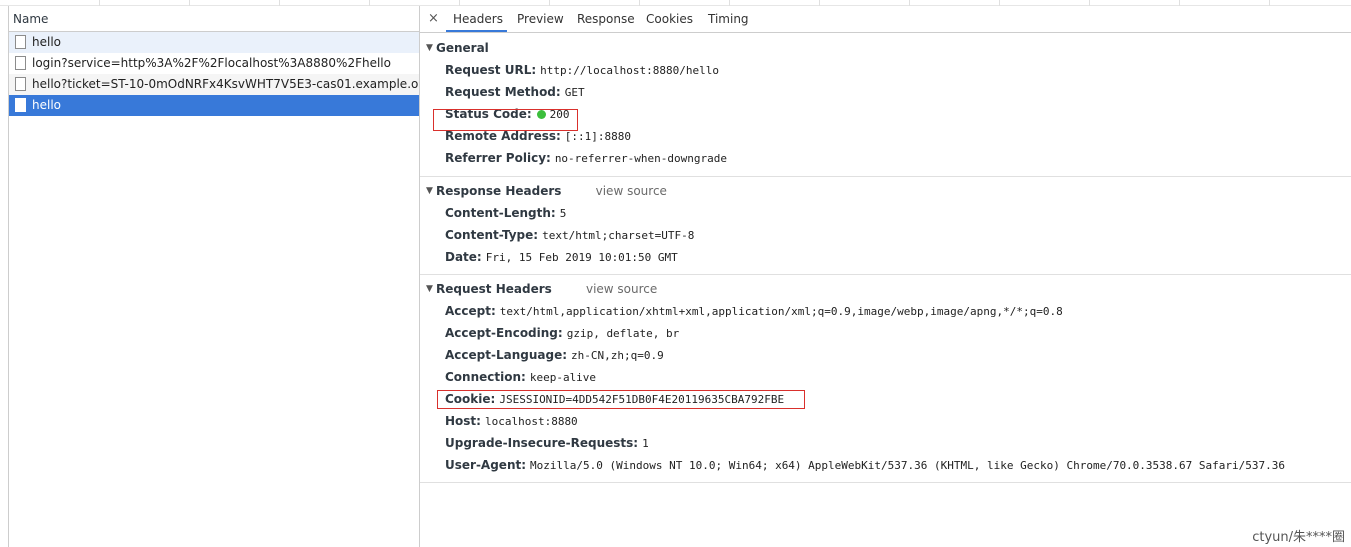 This screenshot has width=1351, height=547. What do you see at coordinates (214, 105) in the screenshot?
I see `request-row-selected: hello` at bounding box center [214, 105].